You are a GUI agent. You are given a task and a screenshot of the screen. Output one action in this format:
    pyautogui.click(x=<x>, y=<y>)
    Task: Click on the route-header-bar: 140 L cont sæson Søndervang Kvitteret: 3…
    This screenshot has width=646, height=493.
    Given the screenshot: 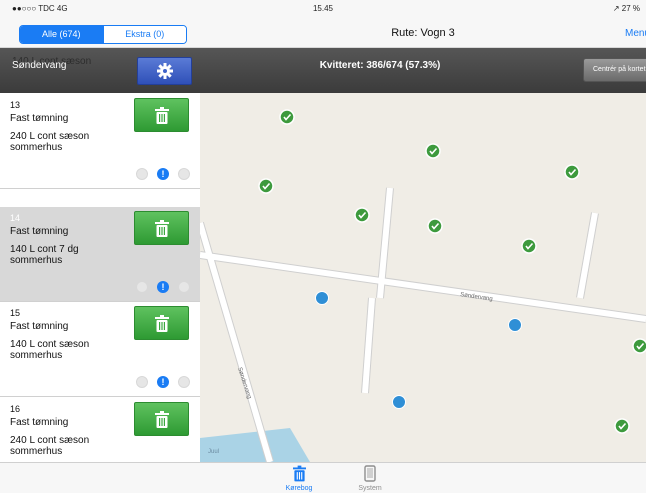 What is the action you would take?
    pyautogui.click(x=323, y=70)
    